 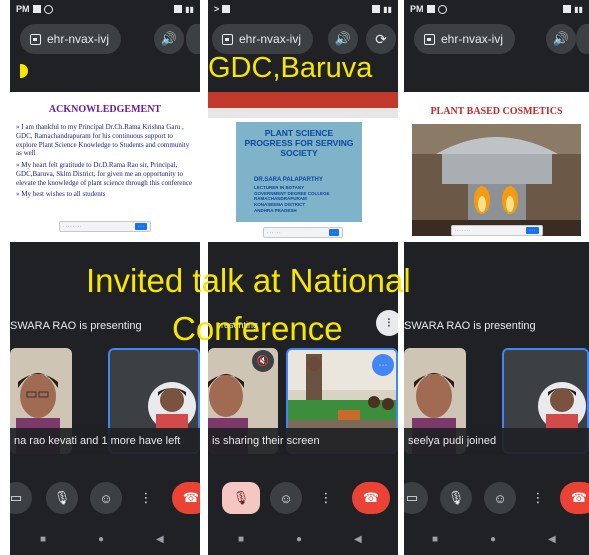 What do you see at coordinates (288, 179) in the screenshot?
I see `speaker-name: DR.SARA PALAPARTHY` at bounding box center [288, 179].